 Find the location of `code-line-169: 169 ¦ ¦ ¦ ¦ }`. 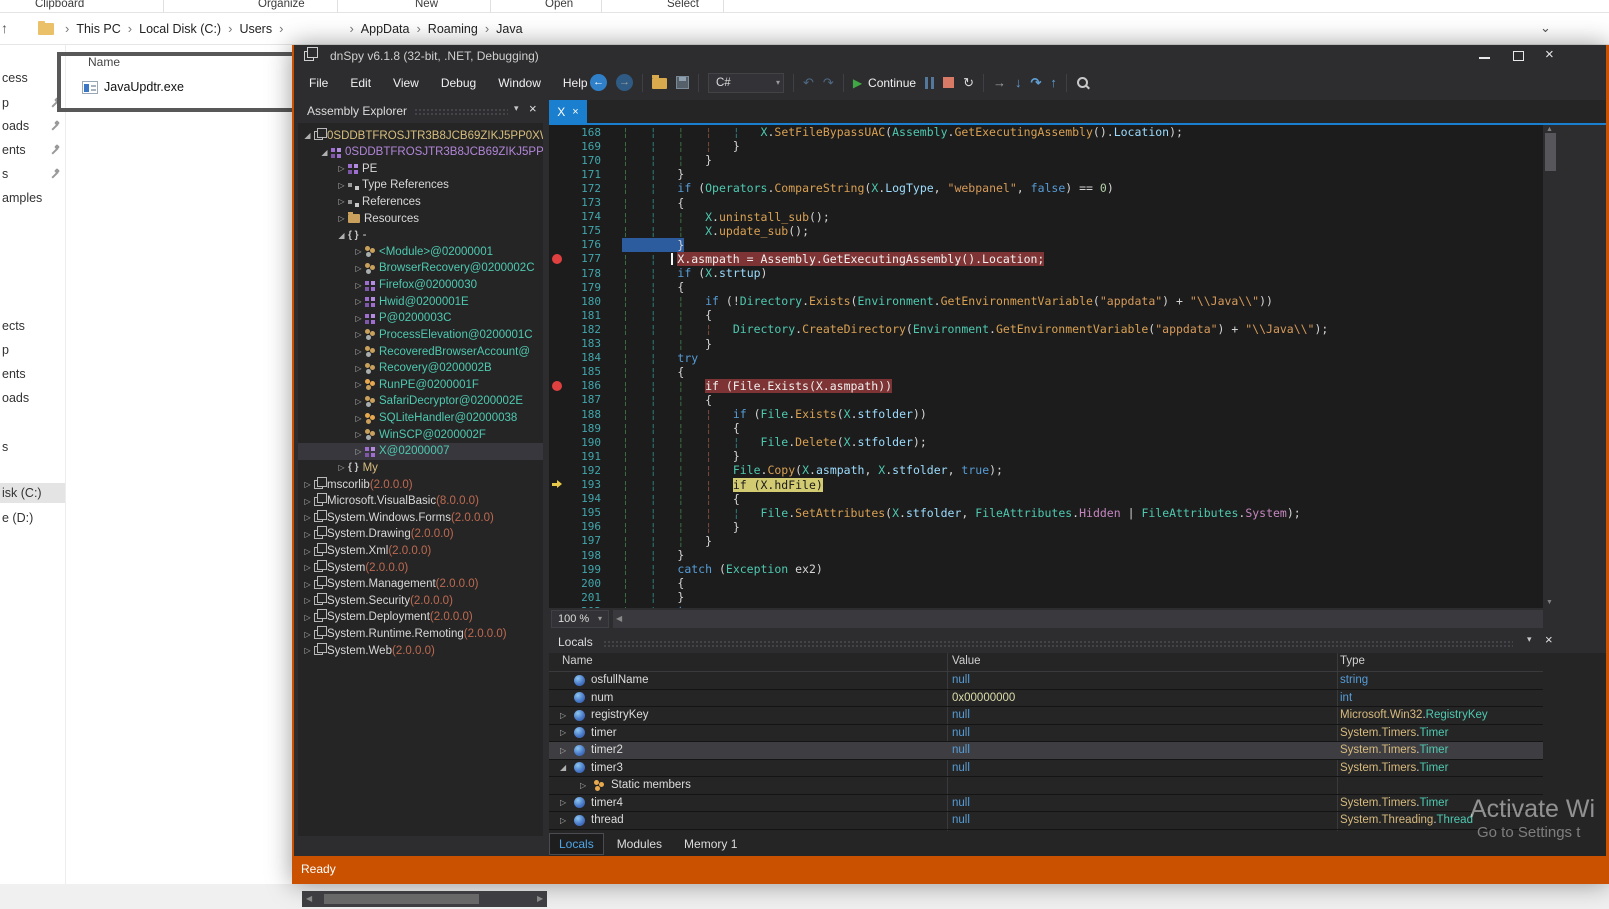

code-line-169: 169 ¦ ¦ ¦ ¦ } is located at coordinates (1046, 146).